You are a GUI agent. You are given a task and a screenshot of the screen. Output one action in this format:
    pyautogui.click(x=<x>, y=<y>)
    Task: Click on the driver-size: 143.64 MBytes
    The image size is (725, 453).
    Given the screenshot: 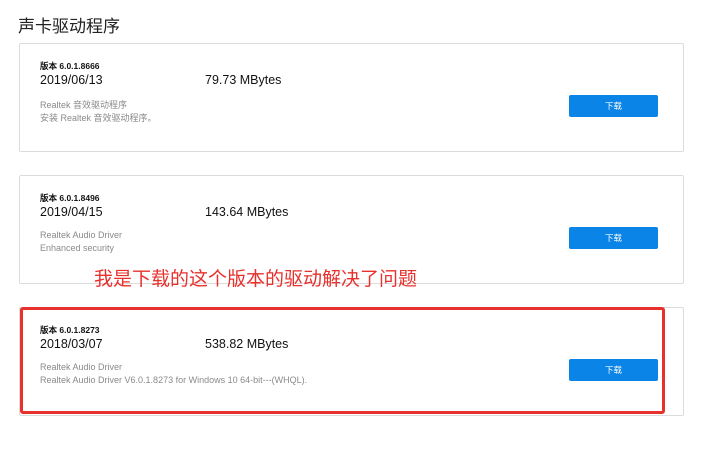 What is the action you would take?
    pyautogui.click(x=247, y=212)
    